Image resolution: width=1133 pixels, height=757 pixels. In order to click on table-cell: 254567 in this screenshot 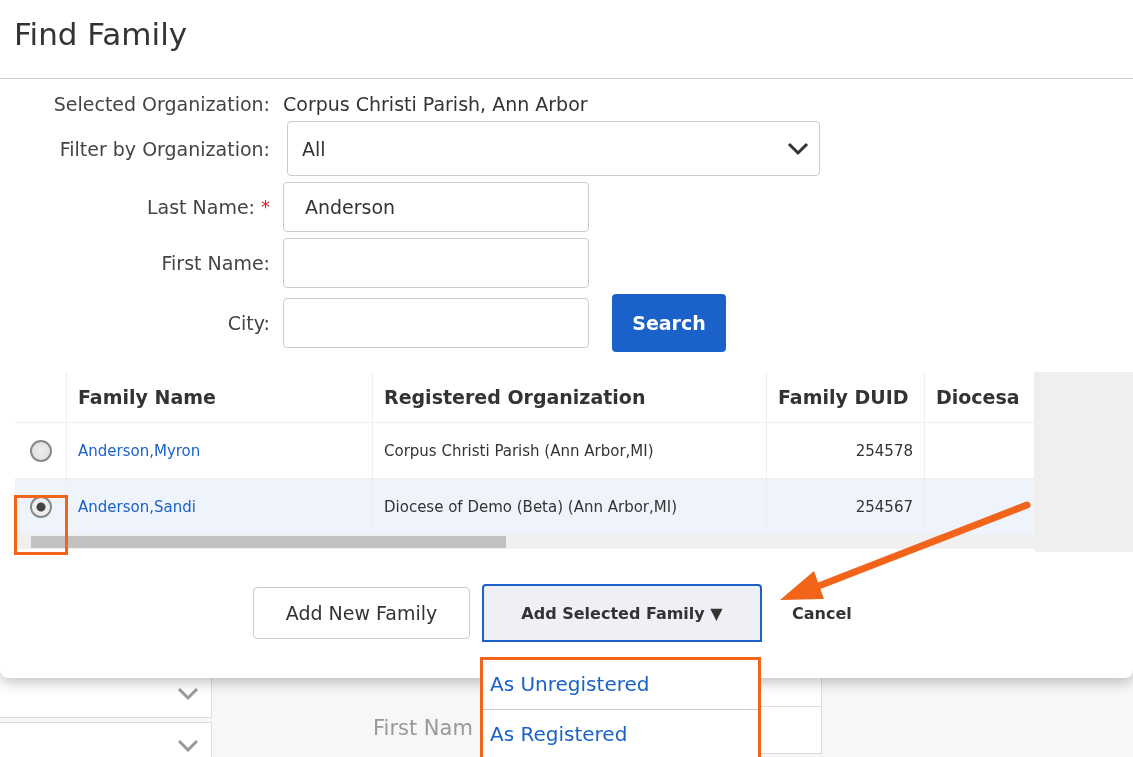, I will do `click(884, 506)`.